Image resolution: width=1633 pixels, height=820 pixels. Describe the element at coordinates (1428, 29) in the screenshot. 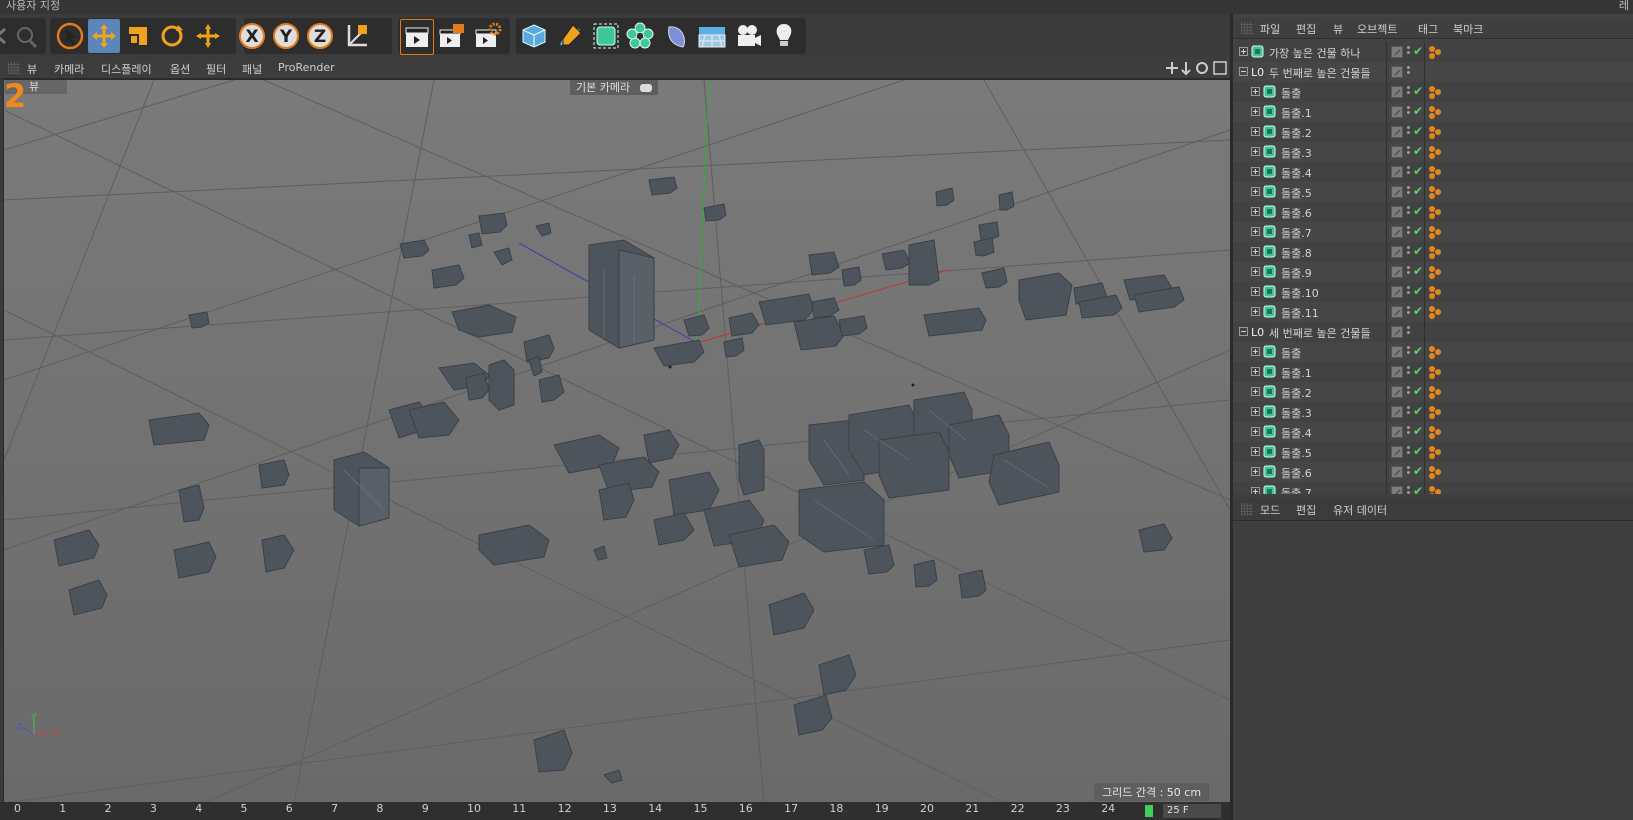

I see `om-menu-tag: 태그` at that location.